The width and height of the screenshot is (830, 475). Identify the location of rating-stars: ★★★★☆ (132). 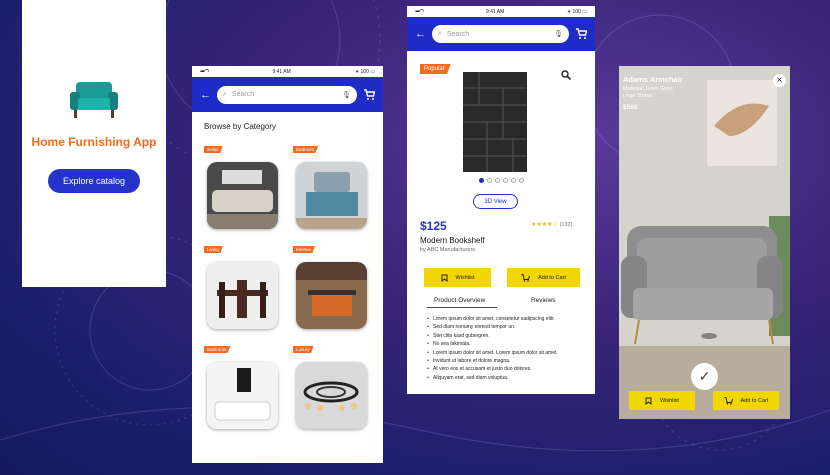
(551, 224).